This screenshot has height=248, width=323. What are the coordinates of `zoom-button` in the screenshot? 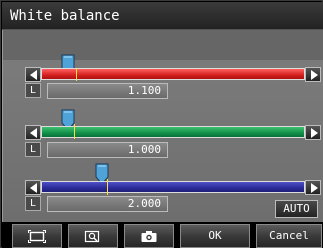 It's located at (93, 236).